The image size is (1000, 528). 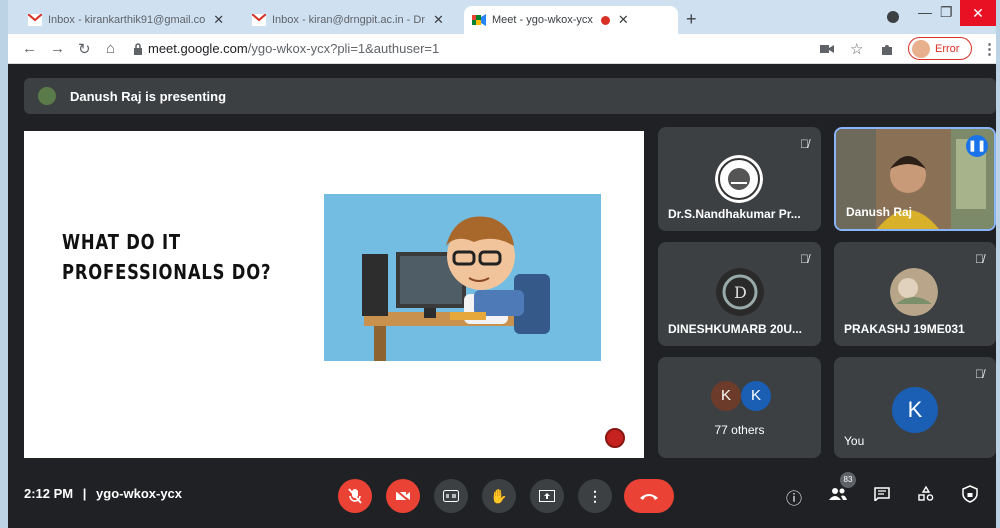 What do you see at coordinates (978, 13) in the screenshot?
I see `close-window-button: ✕` at bounding box center [978, 13].